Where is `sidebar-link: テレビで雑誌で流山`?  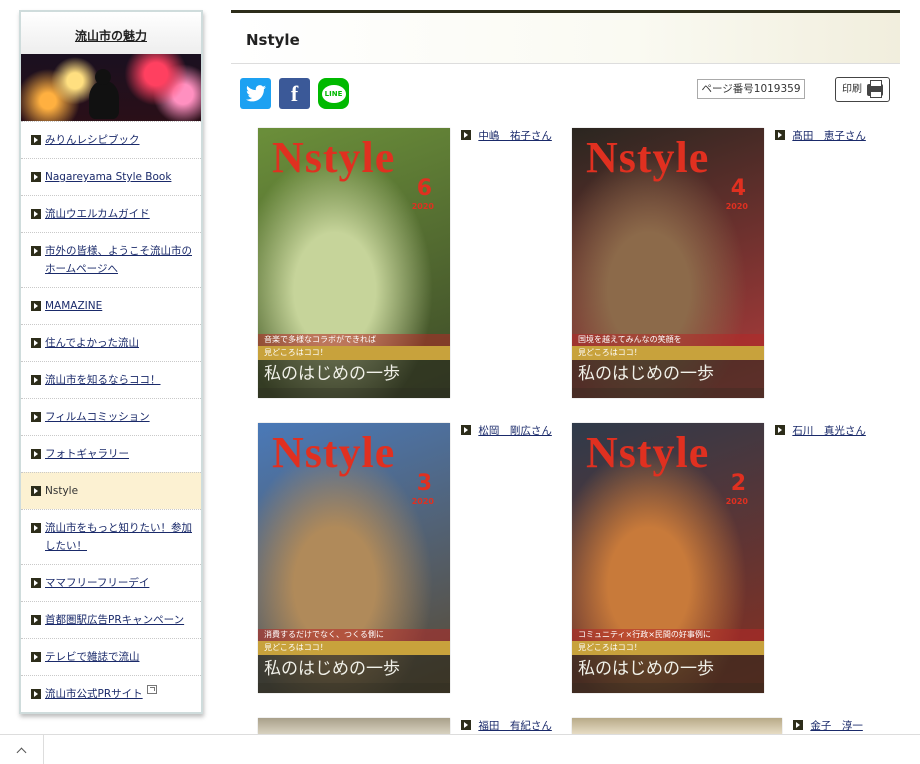 sidebar-link: テレビで雑誌で流山 is located at coordinates (92, 657).